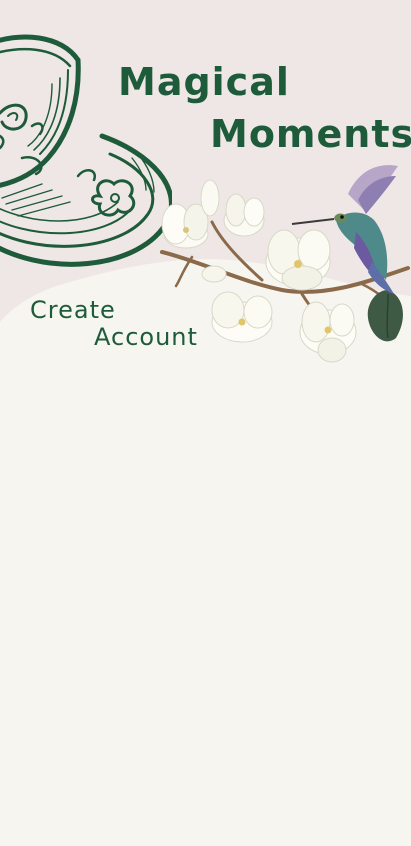  I want to click on teacup-illustration, so click(86, 150).